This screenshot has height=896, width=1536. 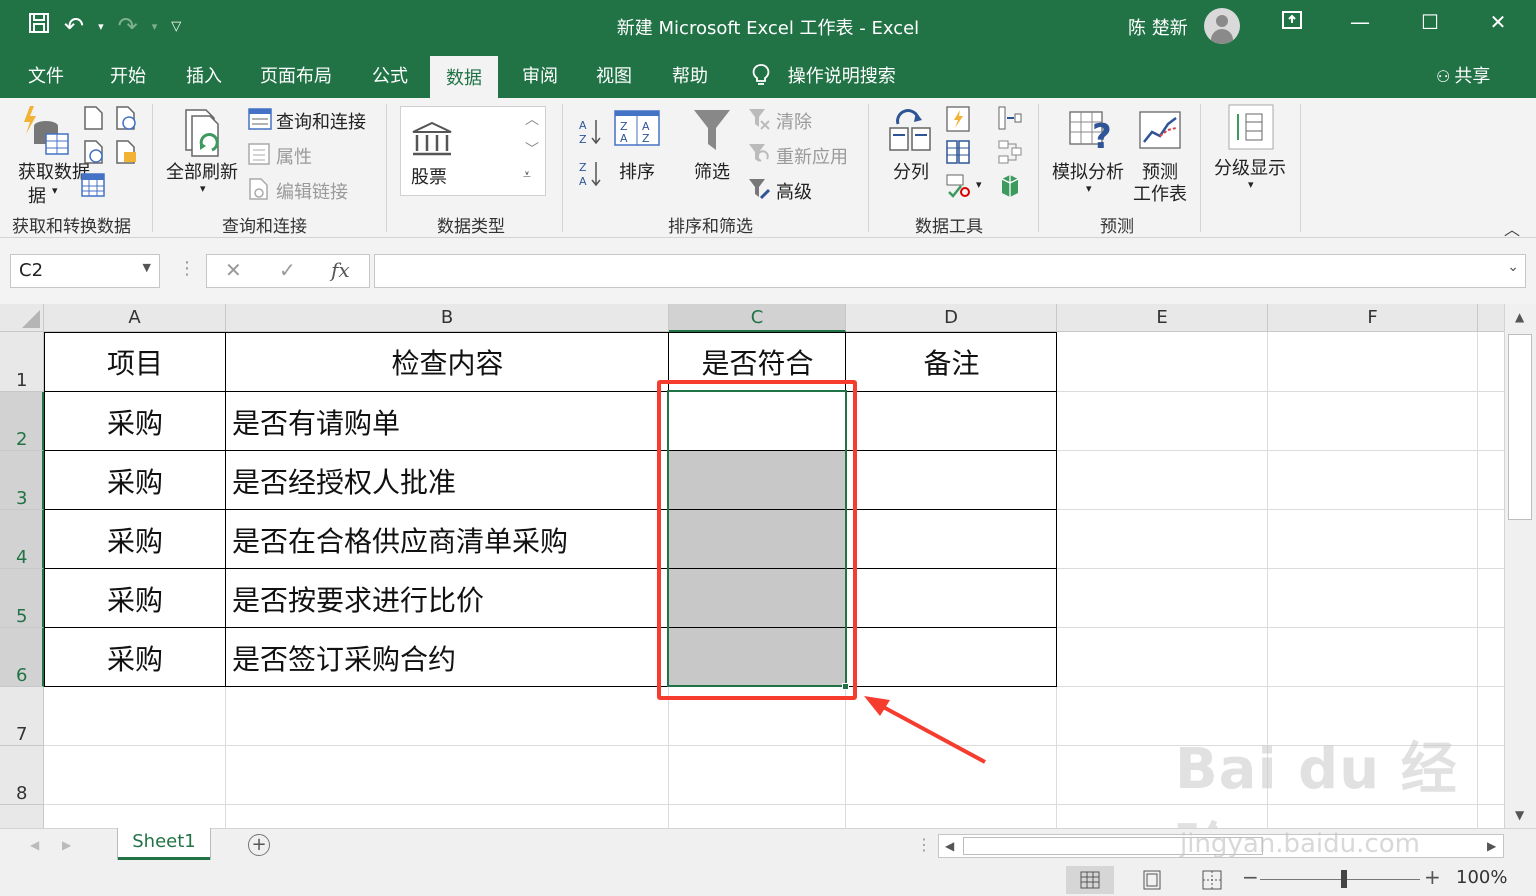 What do you see at coordinates (1251, 184) in the screenshot?
I see `outline-dropdown-icon: ▾` at bounding box center [1251, 184].